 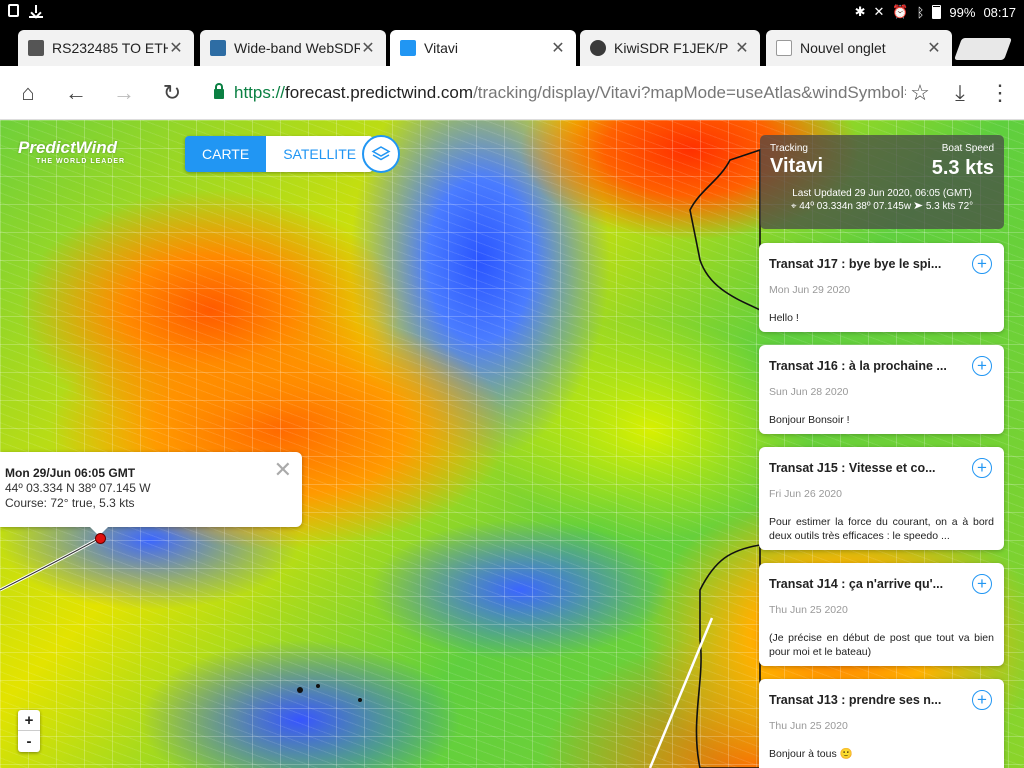 What do you see at coordinates (999, 12) in the screenshot?
I see `clock: 08:17` at bounding box center [999, 12].